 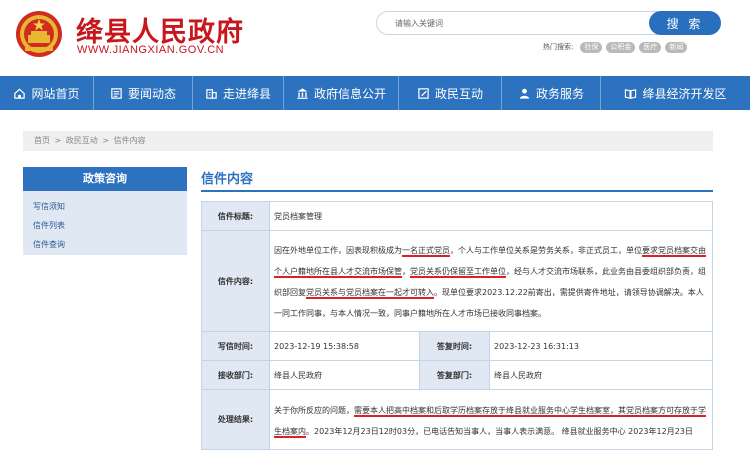 I want to click on nav-label: 绛县经济开发区, so click(x=684, y=93).